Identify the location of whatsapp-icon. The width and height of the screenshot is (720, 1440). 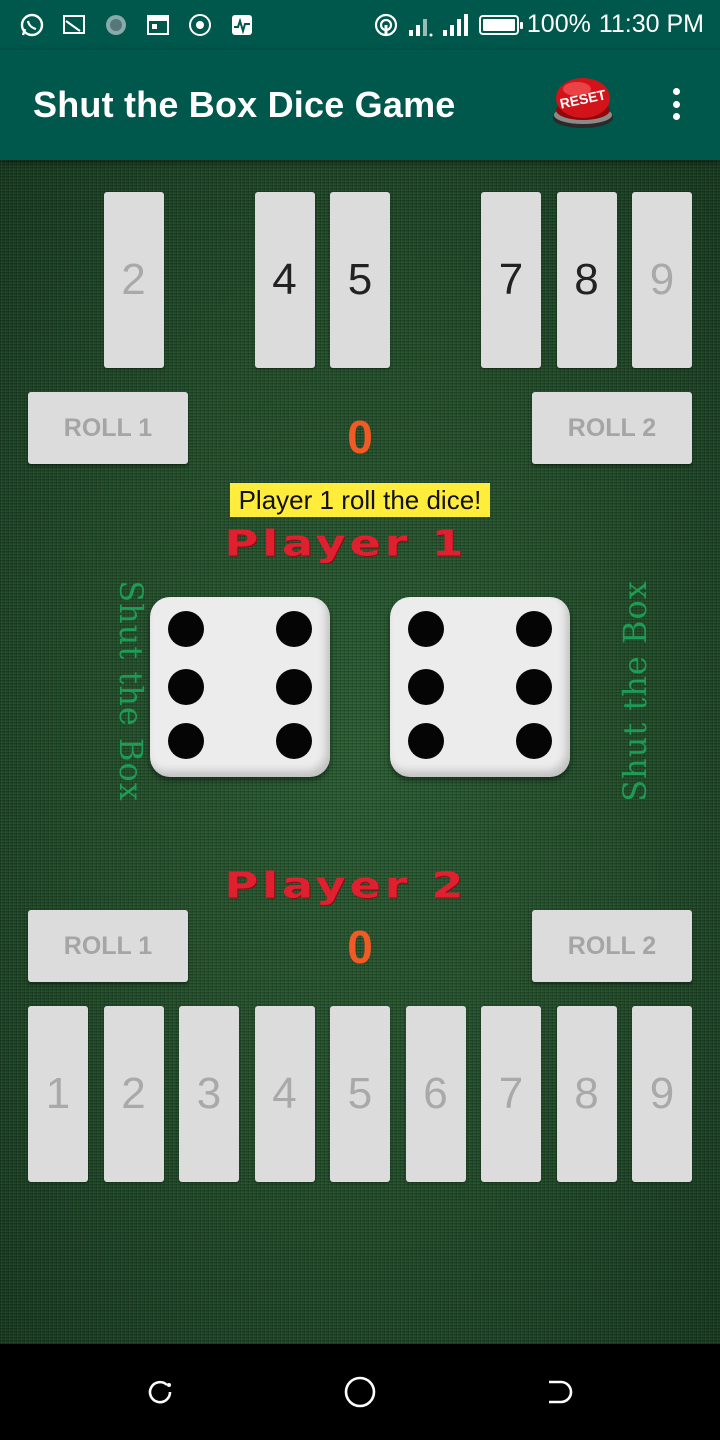
(32, 25).